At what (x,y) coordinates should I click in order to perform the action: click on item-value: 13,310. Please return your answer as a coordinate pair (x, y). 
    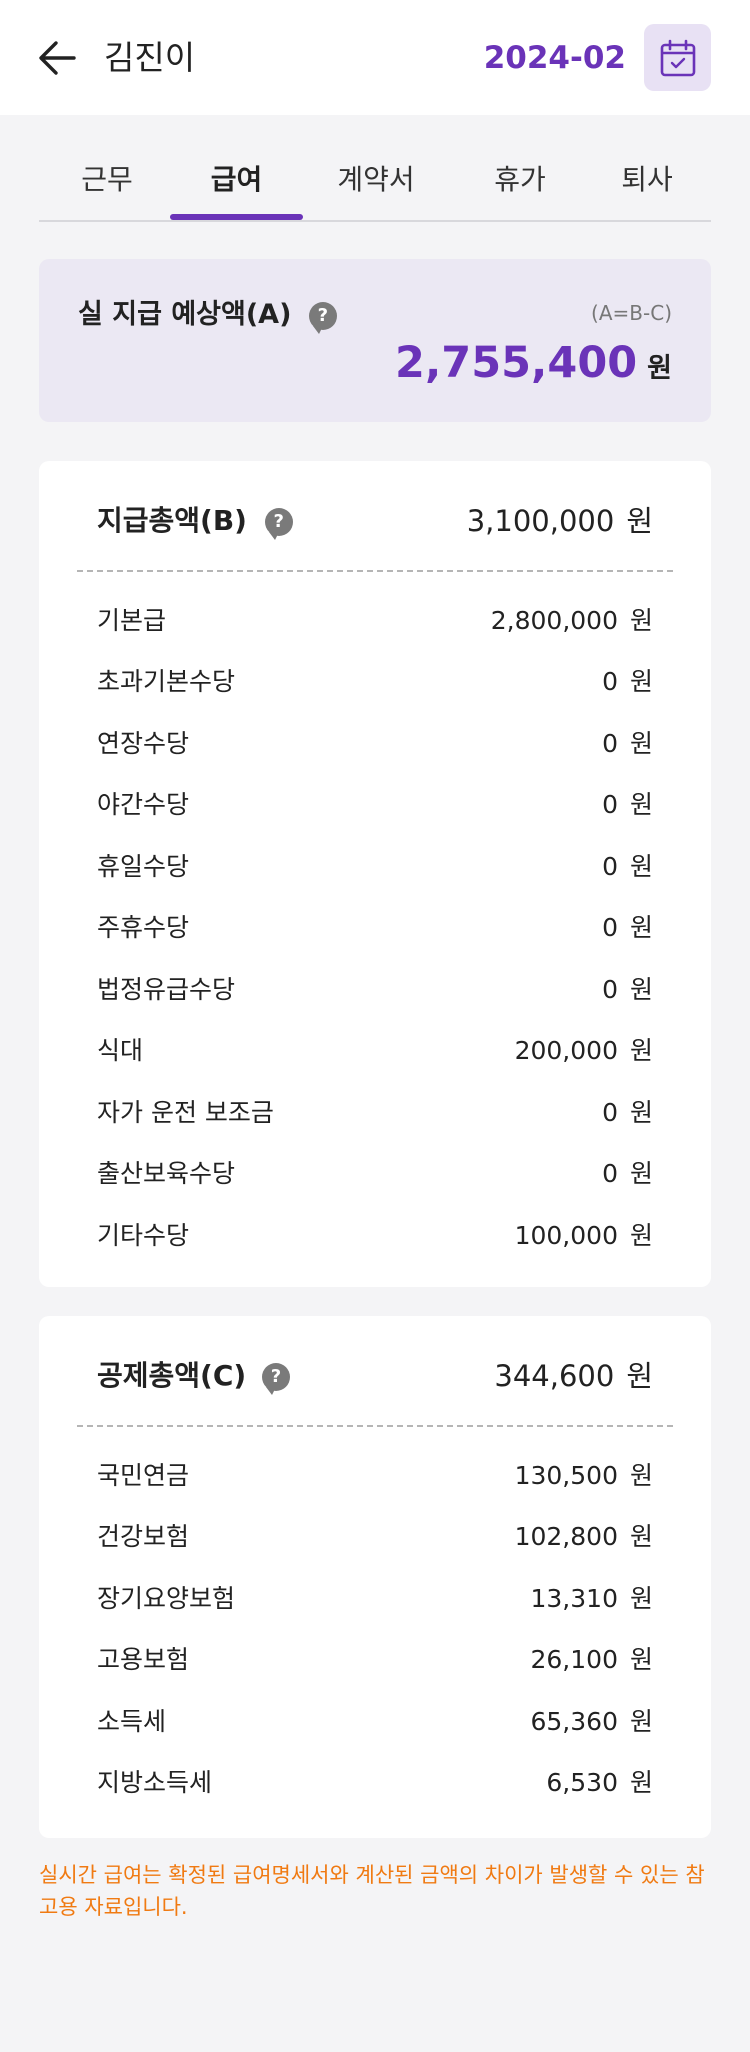
    Looking at the image, I should click on (574, 1598).